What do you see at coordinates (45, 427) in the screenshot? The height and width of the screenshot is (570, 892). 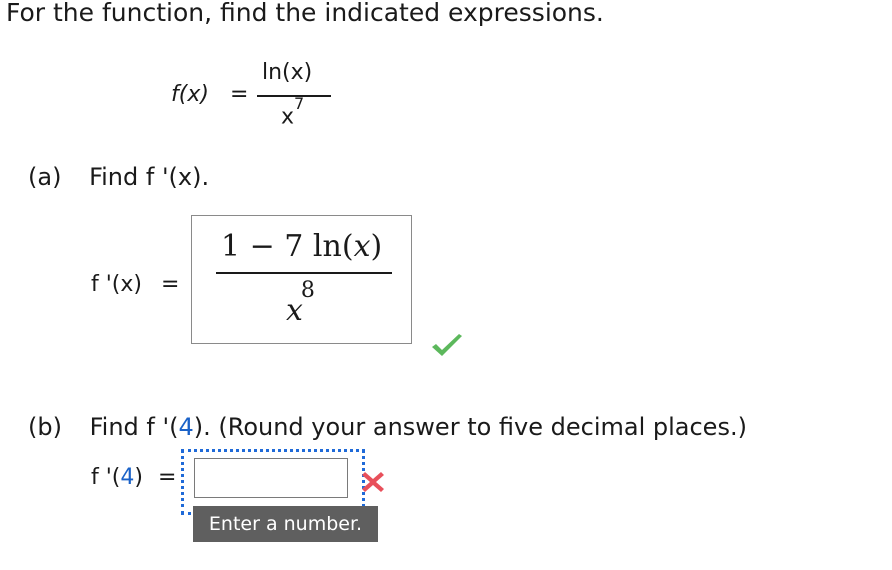 I see `part-b-label: (b)` at bounding box center [45, 427].